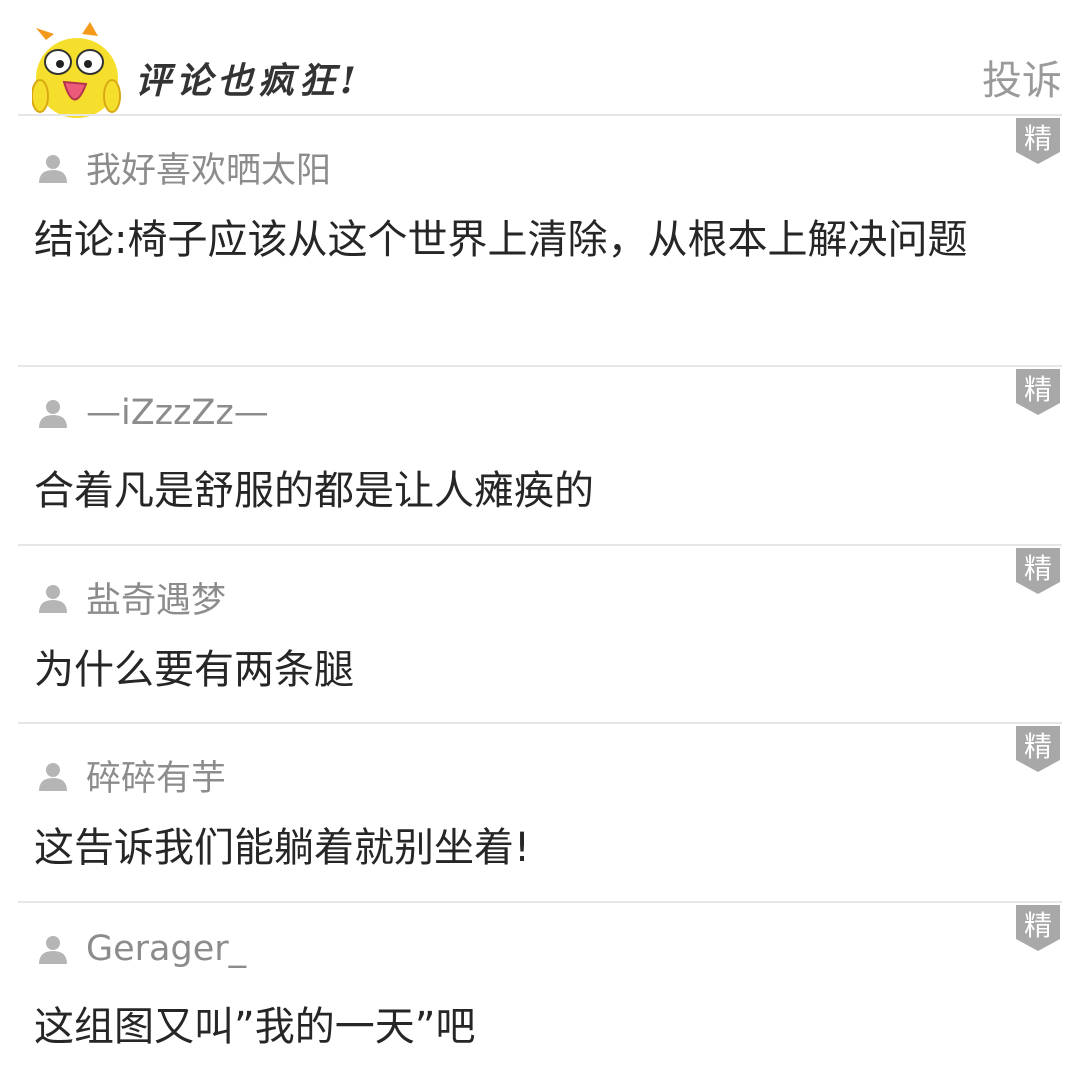 This screenshot has height=1073, width=1080. What do you see at coordinates (540, 59) in the screenshot?
I see `header: 评论也疯狂! 投诉` at bounding box center [540, 59].